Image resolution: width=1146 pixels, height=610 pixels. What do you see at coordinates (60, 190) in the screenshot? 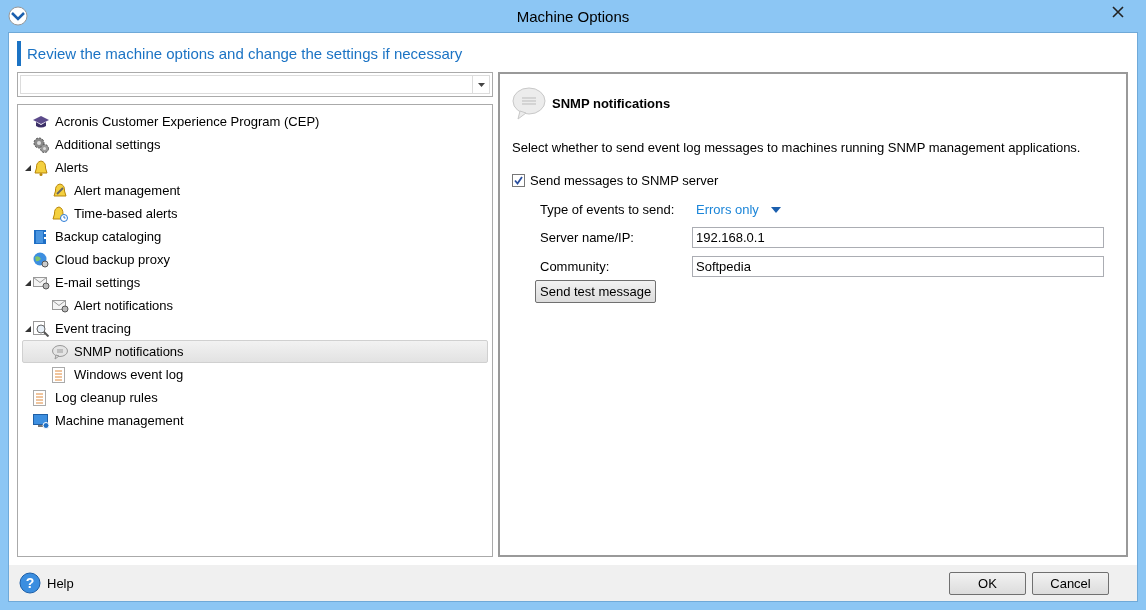
I see `bell-wrench-icon` at bounding box center [60, 190].